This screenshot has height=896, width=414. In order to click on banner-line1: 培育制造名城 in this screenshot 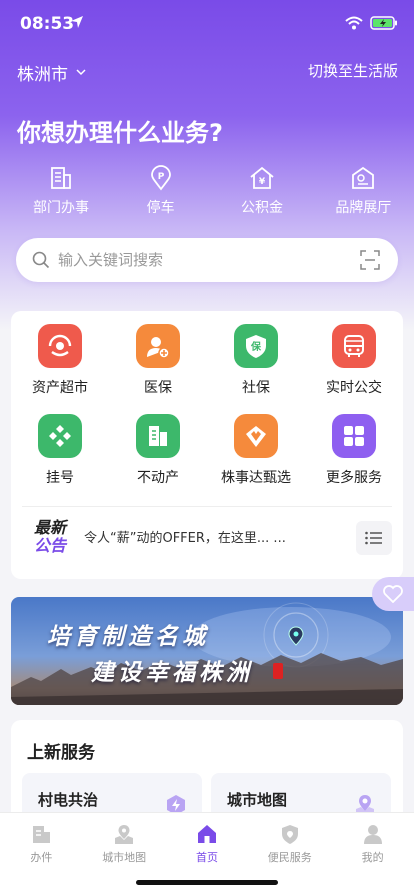, I will do `click(128, 637)`.